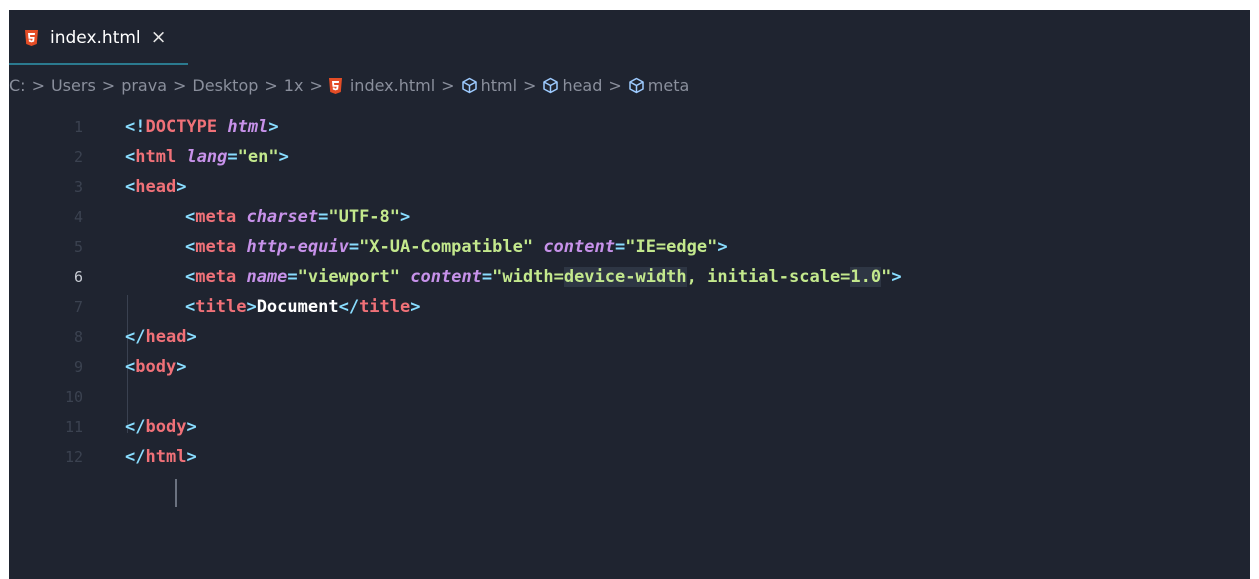 The height and width of the screenshot is (579, 1259). What do you see at coordinates (298, 217) in the screenshot?
I see `code-text: <meta charset="UTF-8">` at bounding box center [298, 217].